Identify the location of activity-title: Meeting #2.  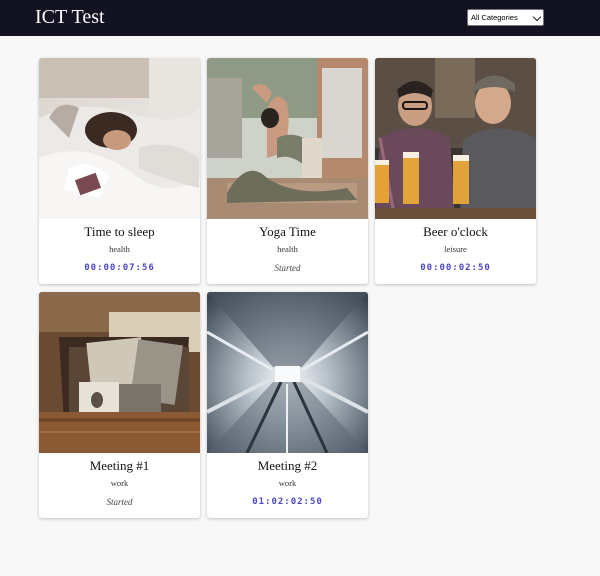
(287, 465).